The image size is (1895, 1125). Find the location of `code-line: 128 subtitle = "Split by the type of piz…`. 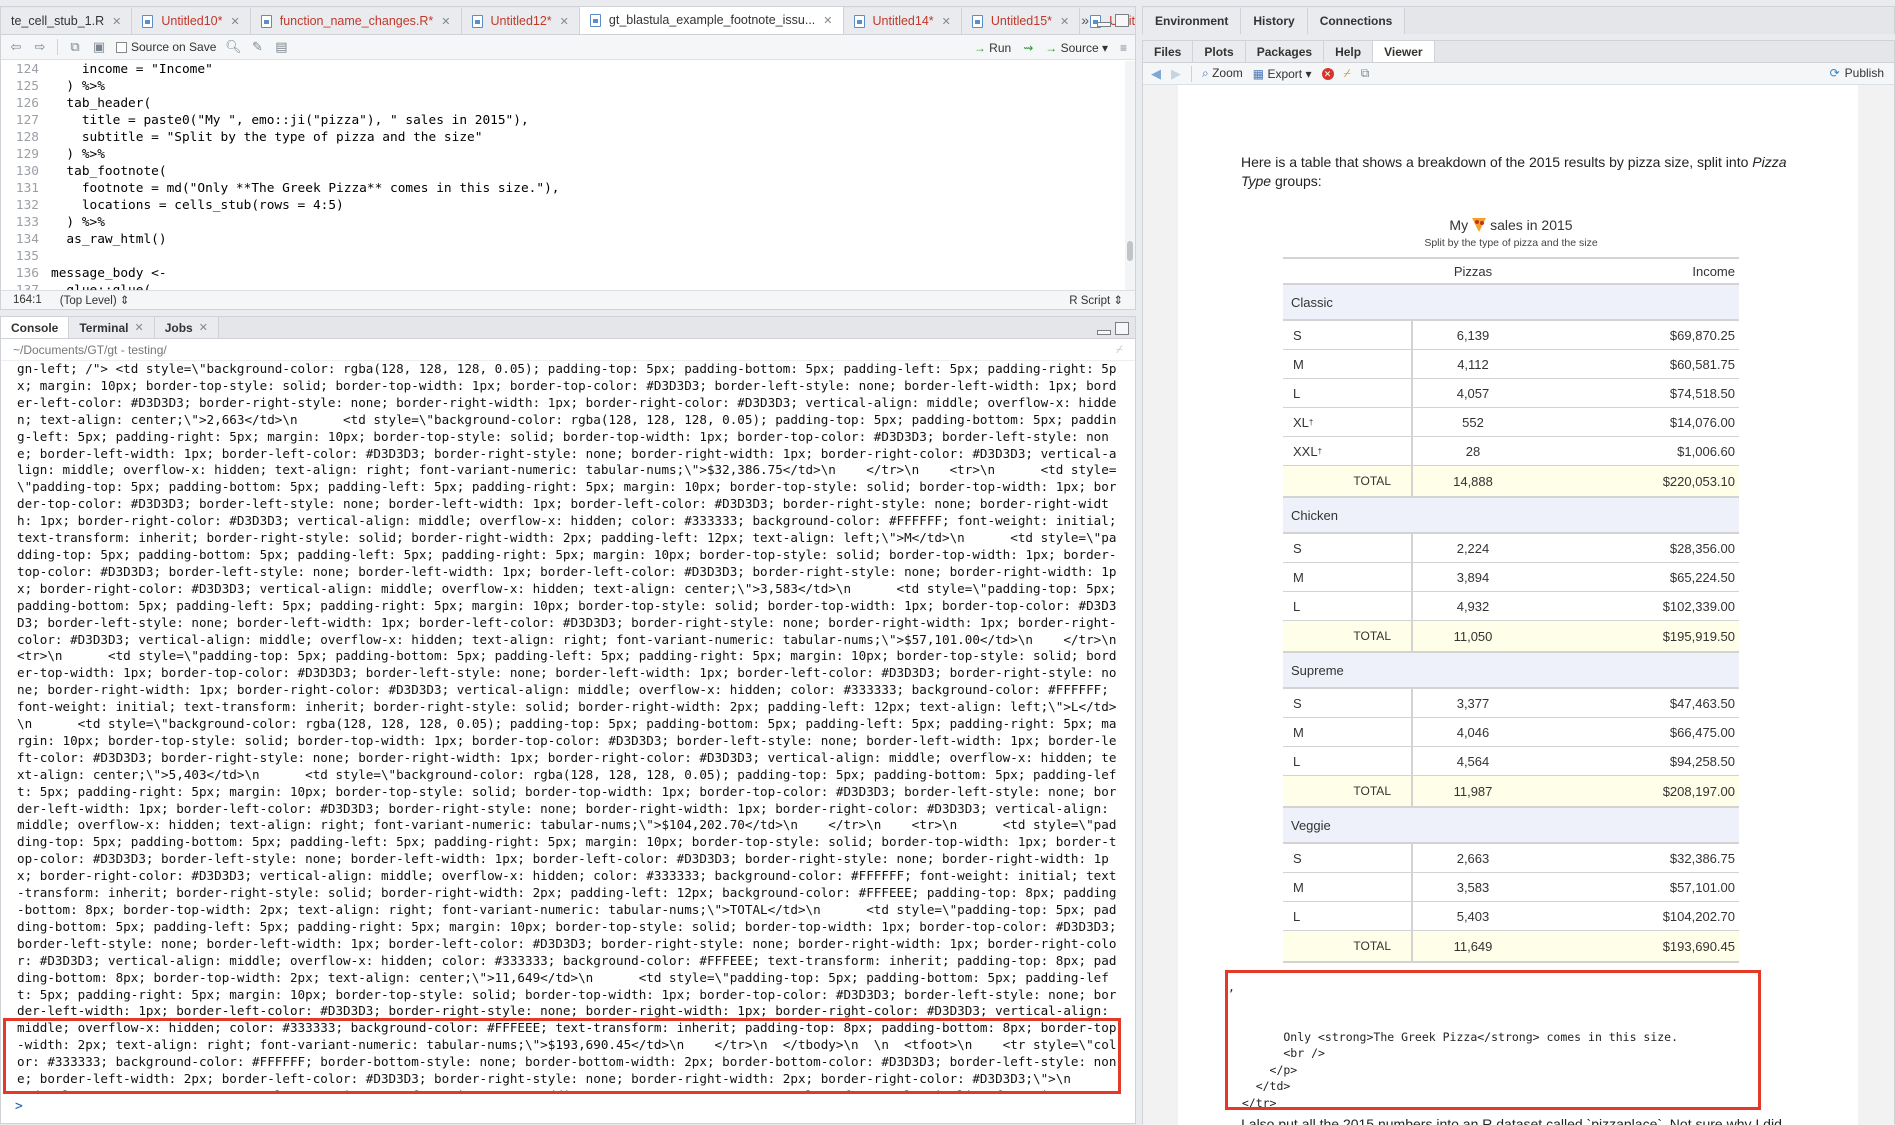

code-line: 128 subtitle = "Split by the type of piz… is located at coordinates (563, 137).